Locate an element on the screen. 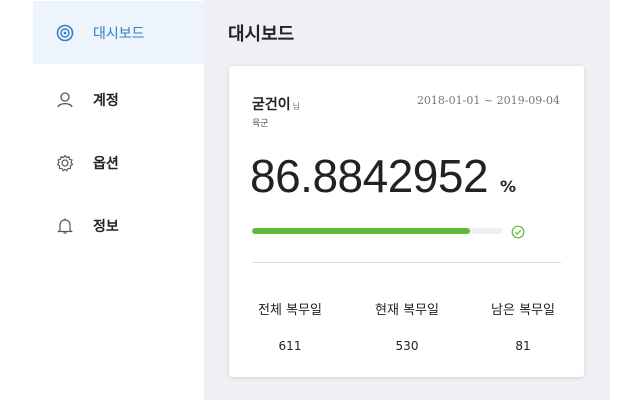 The image size is (640, 400). sidebar-item-label: 계정 is located at coordinates (106, 100).